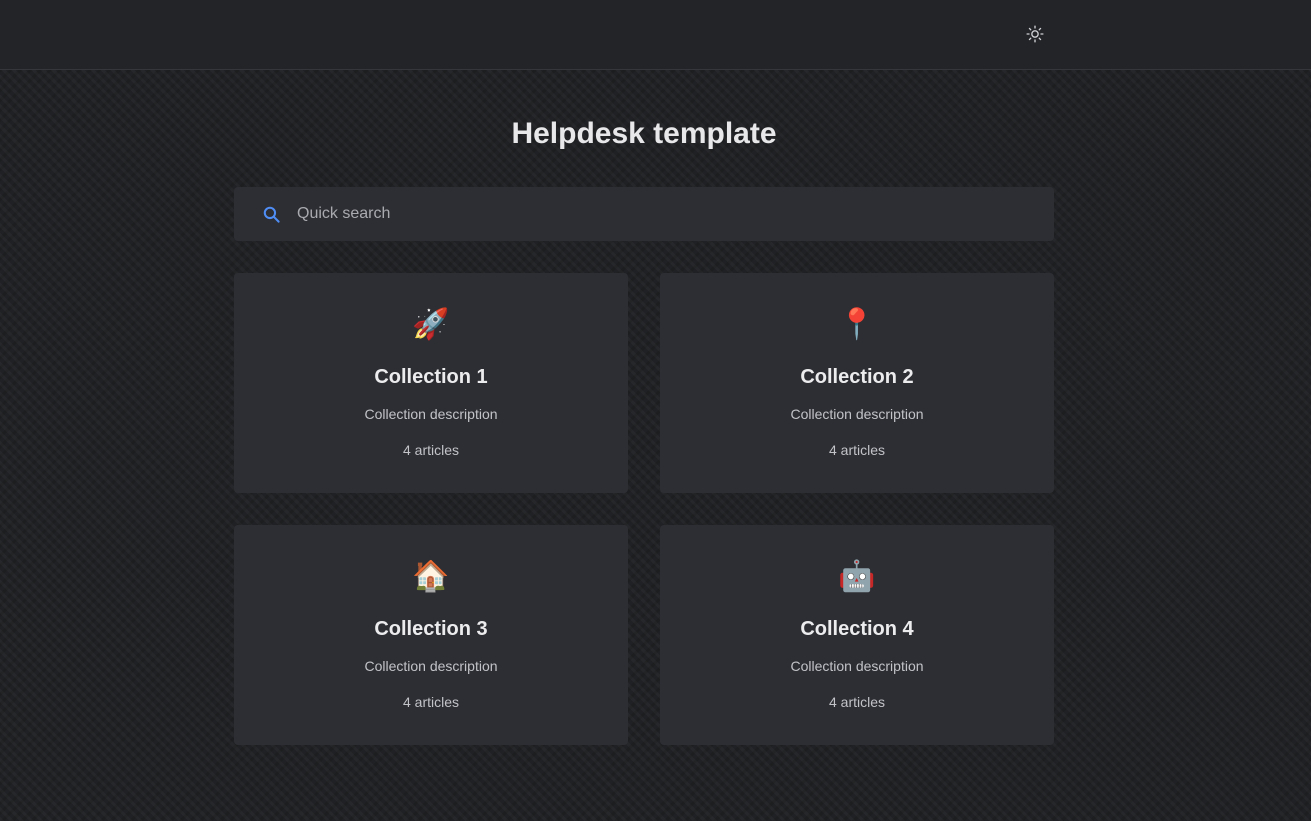  Describe the element at coordinates (644, 133) in the screenshot. I see `page-title: Helpdesk template` at that location.